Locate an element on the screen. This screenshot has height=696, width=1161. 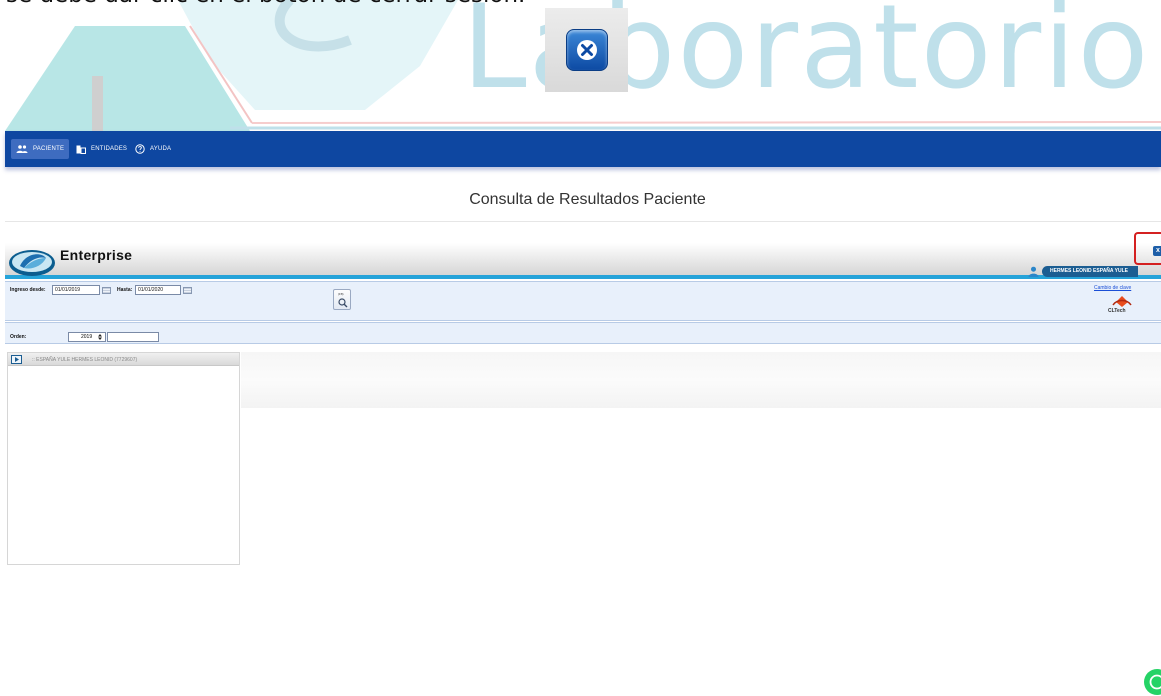
search-button: (F8) is located at coordinates (342, 299).